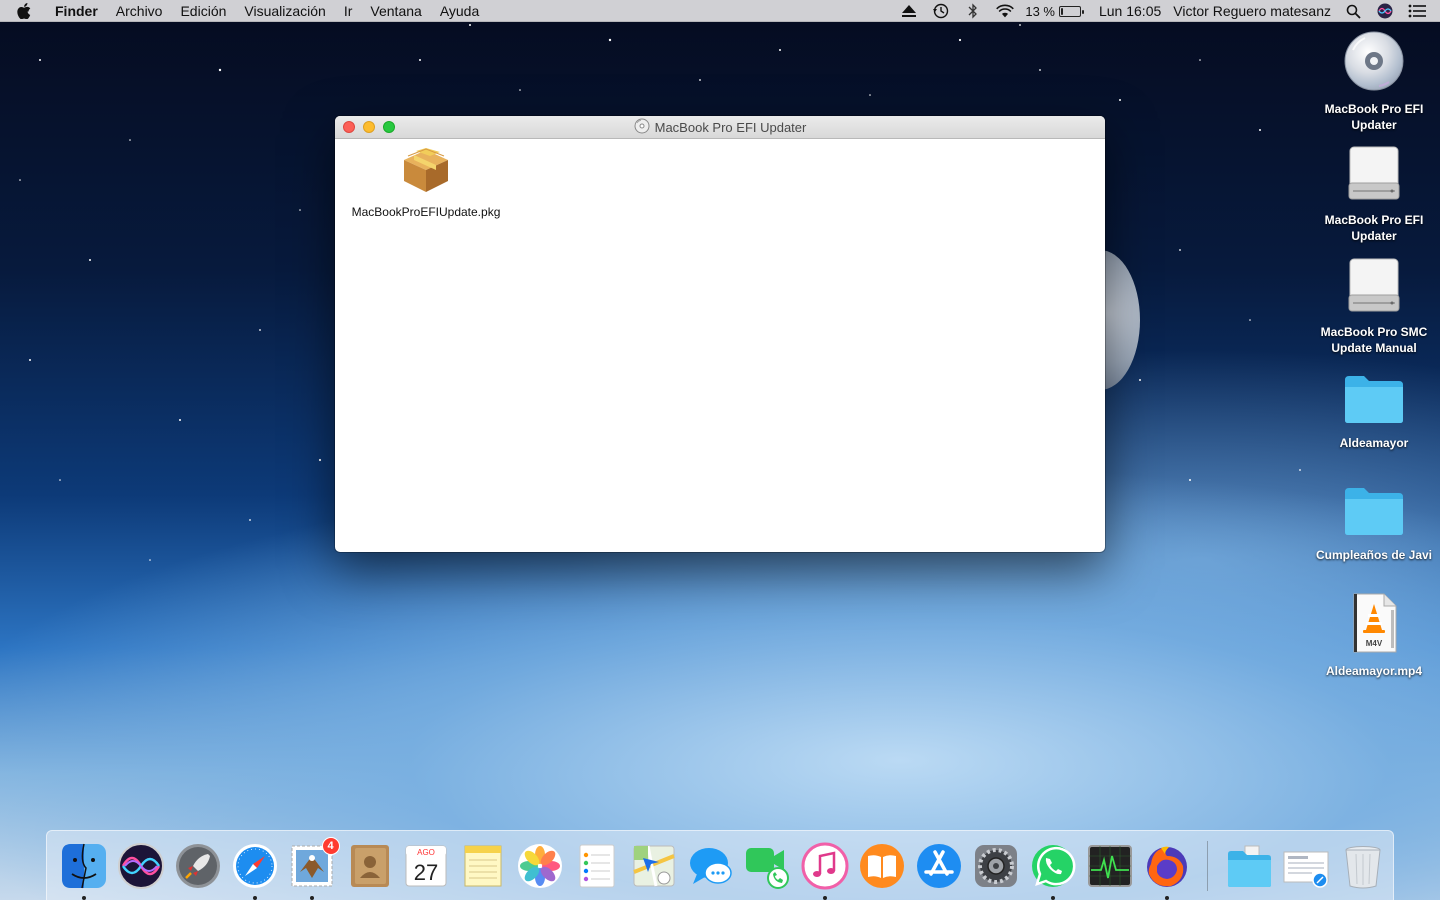  Describe the element at coordinates (1374, 513) in the screenshot. I see `folder-icon` at that location.